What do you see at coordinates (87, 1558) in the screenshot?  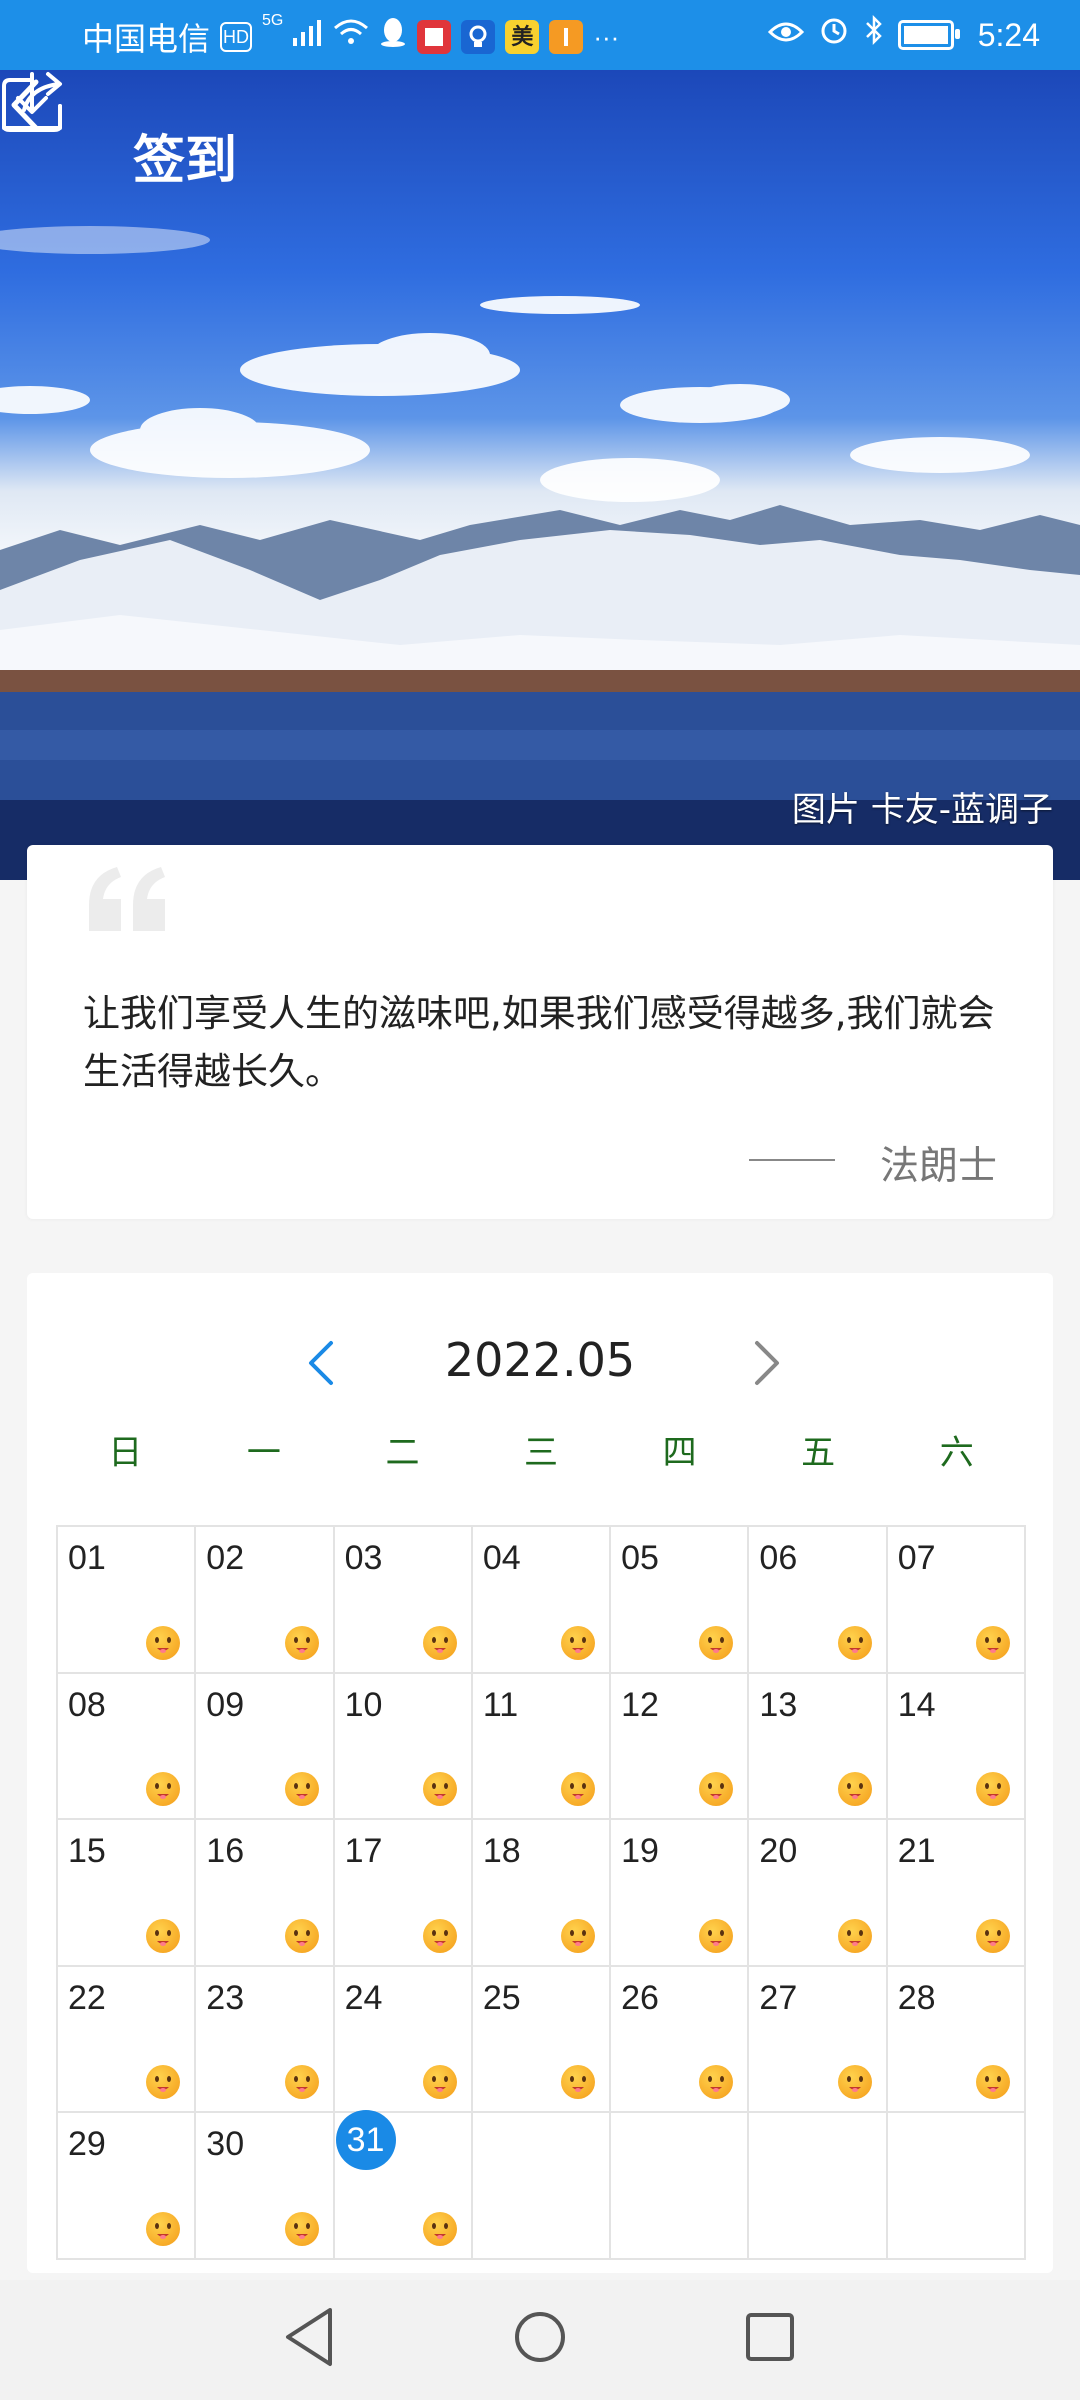 I see `day-number: 01` at bounding box center [87, 1558].